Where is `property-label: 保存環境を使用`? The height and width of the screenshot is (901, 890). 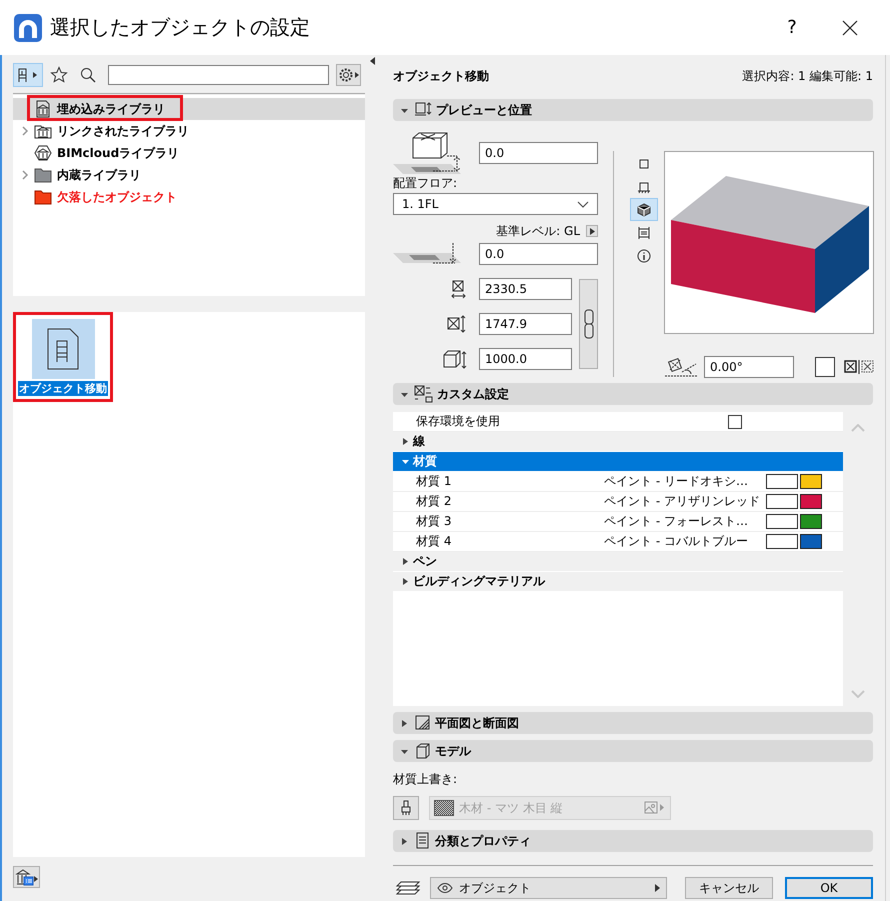 property-label: 保存環境を使用 is located at coordinates (458, 421).